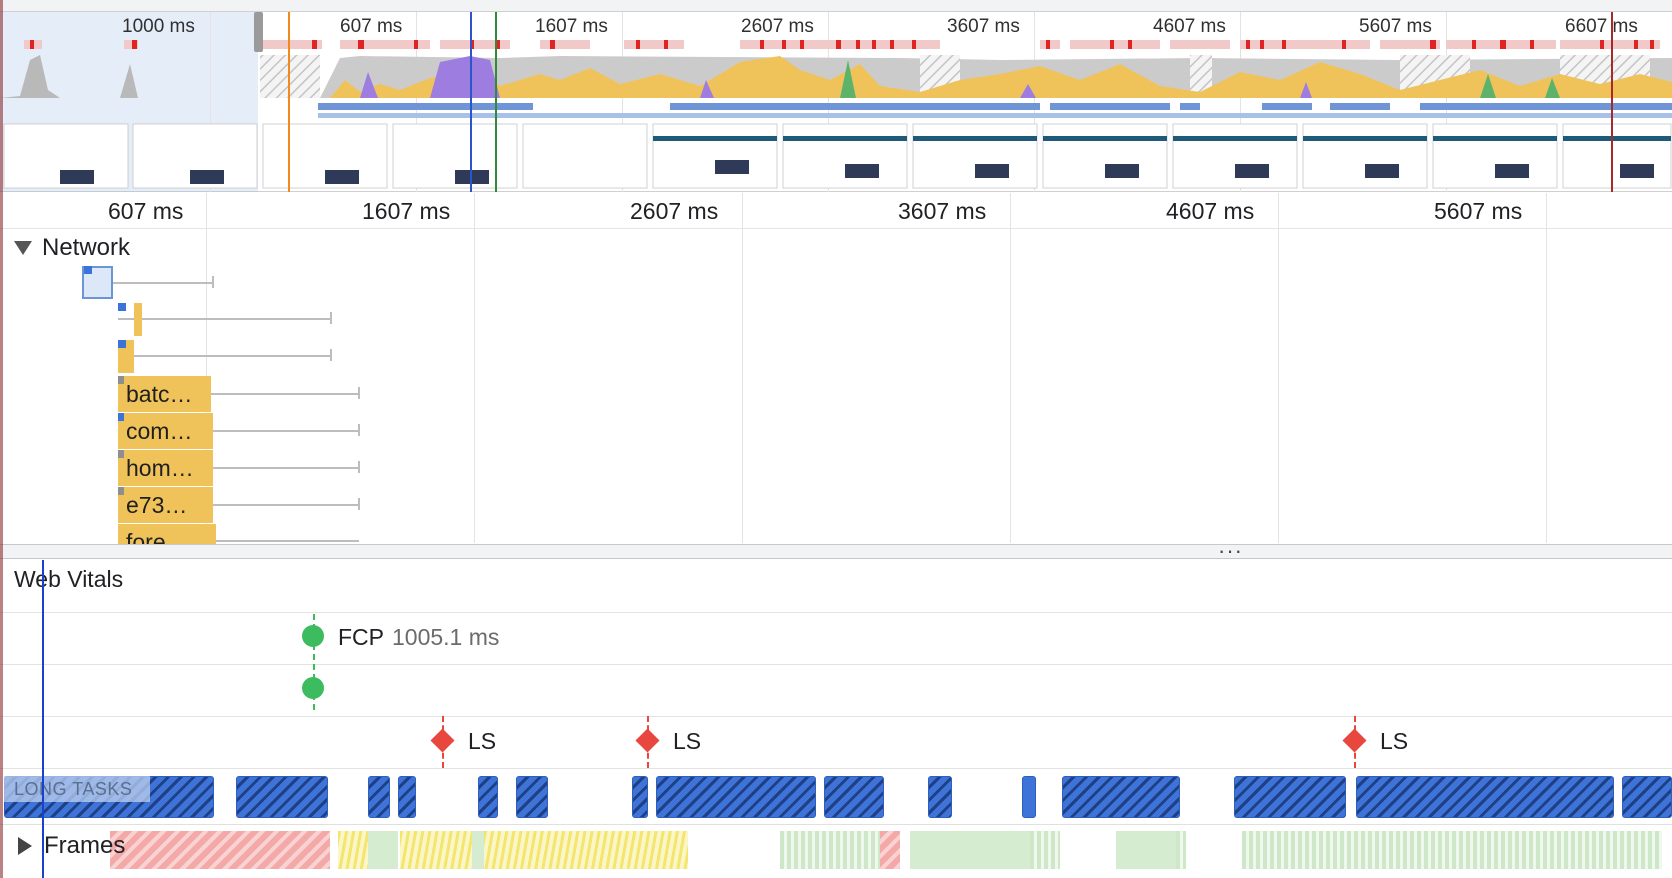  I want to click on fcp-metric-value: 1005.1 ms, so click(446, 637).